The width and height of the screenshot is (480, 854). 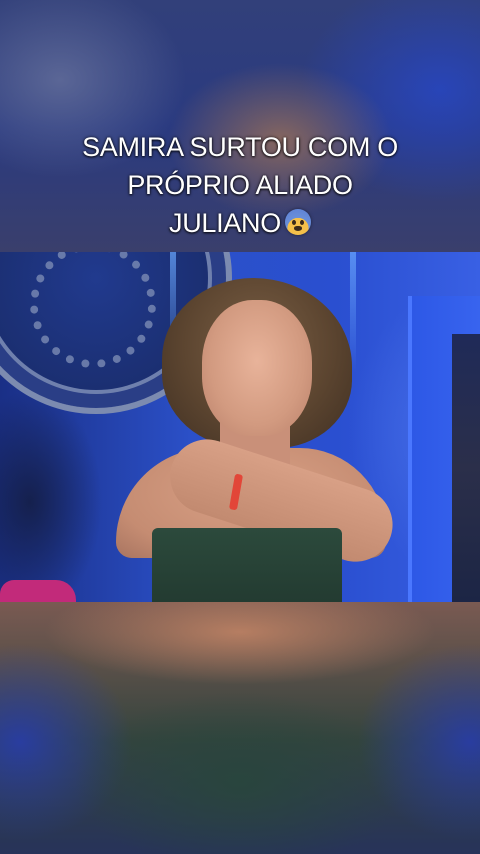 I want to click on green-strapless-top, so click(x=247, y=565).